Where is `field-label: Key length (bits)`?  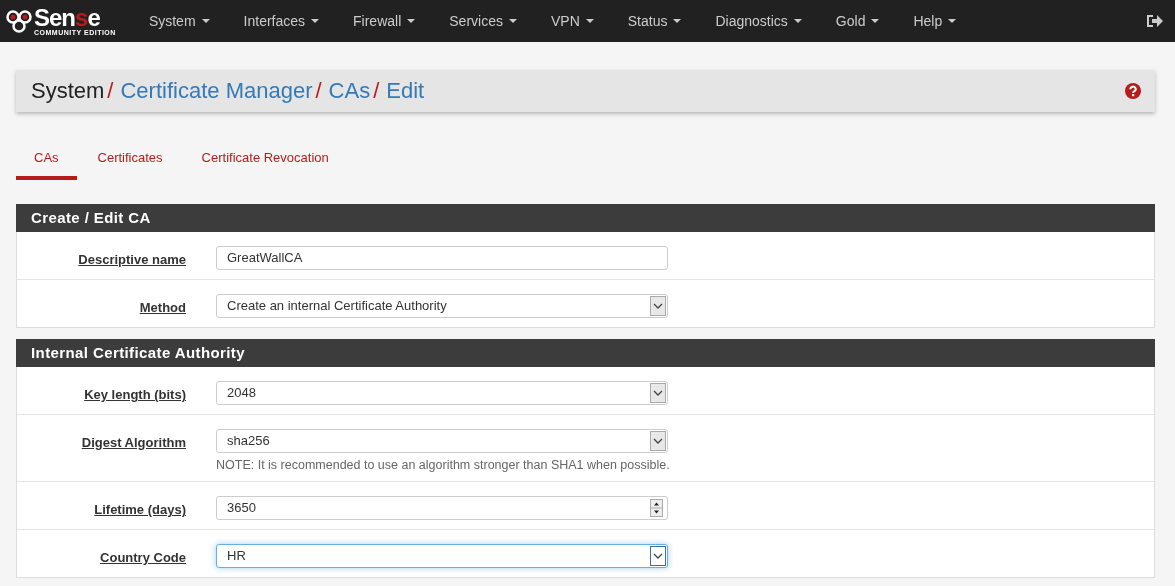 field-label: Key length (bits) is located at coordinates (135, 394).